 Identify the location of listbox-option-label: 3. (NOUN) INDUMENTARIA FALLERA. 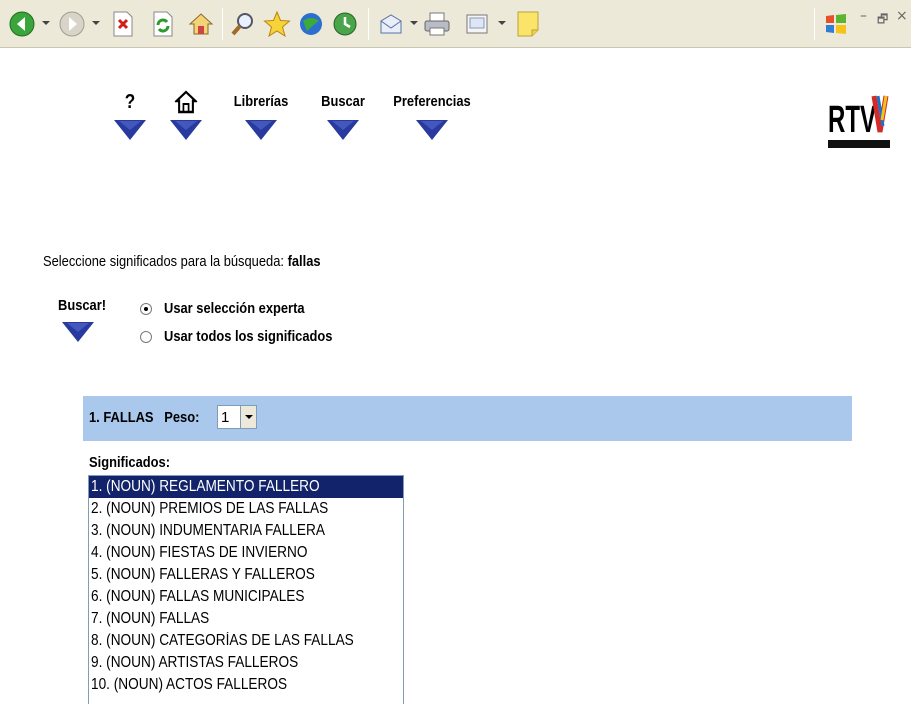
(208, 530).